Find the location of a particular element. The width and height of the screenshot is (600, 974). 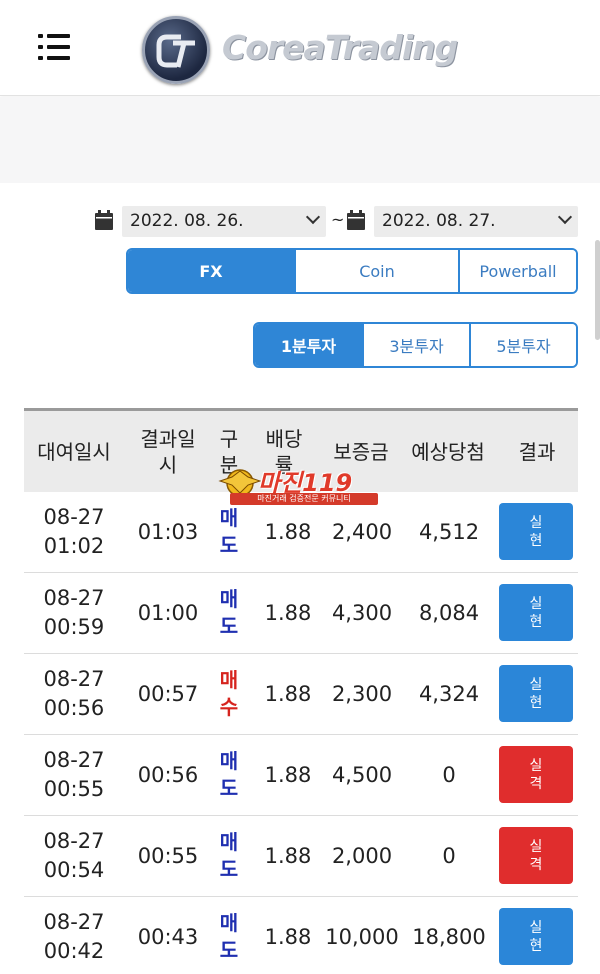

table-row: 08-27 00:56 00:57 매수 1.88 2,300 4,324 실현 is located at coordinates (301, 694).